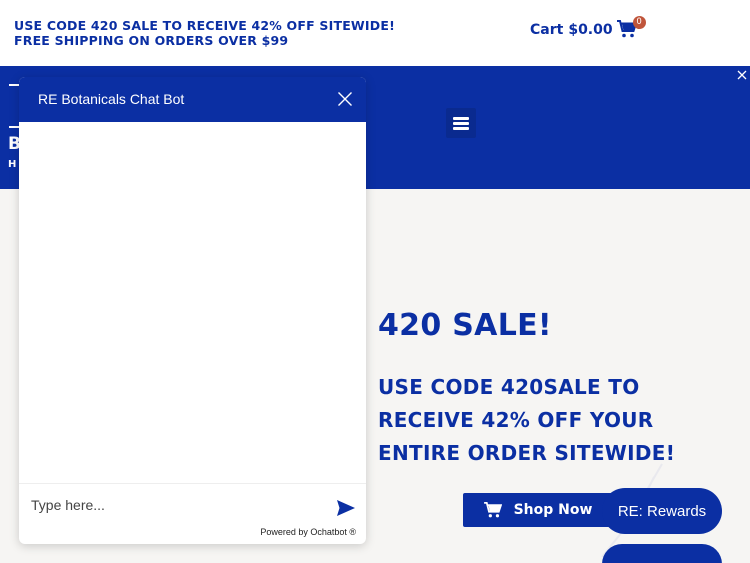 The width and height of the screenshot is (750, 563). I want to click on chat-title: RE Botanicals Chat Bot, so click(111, 99).